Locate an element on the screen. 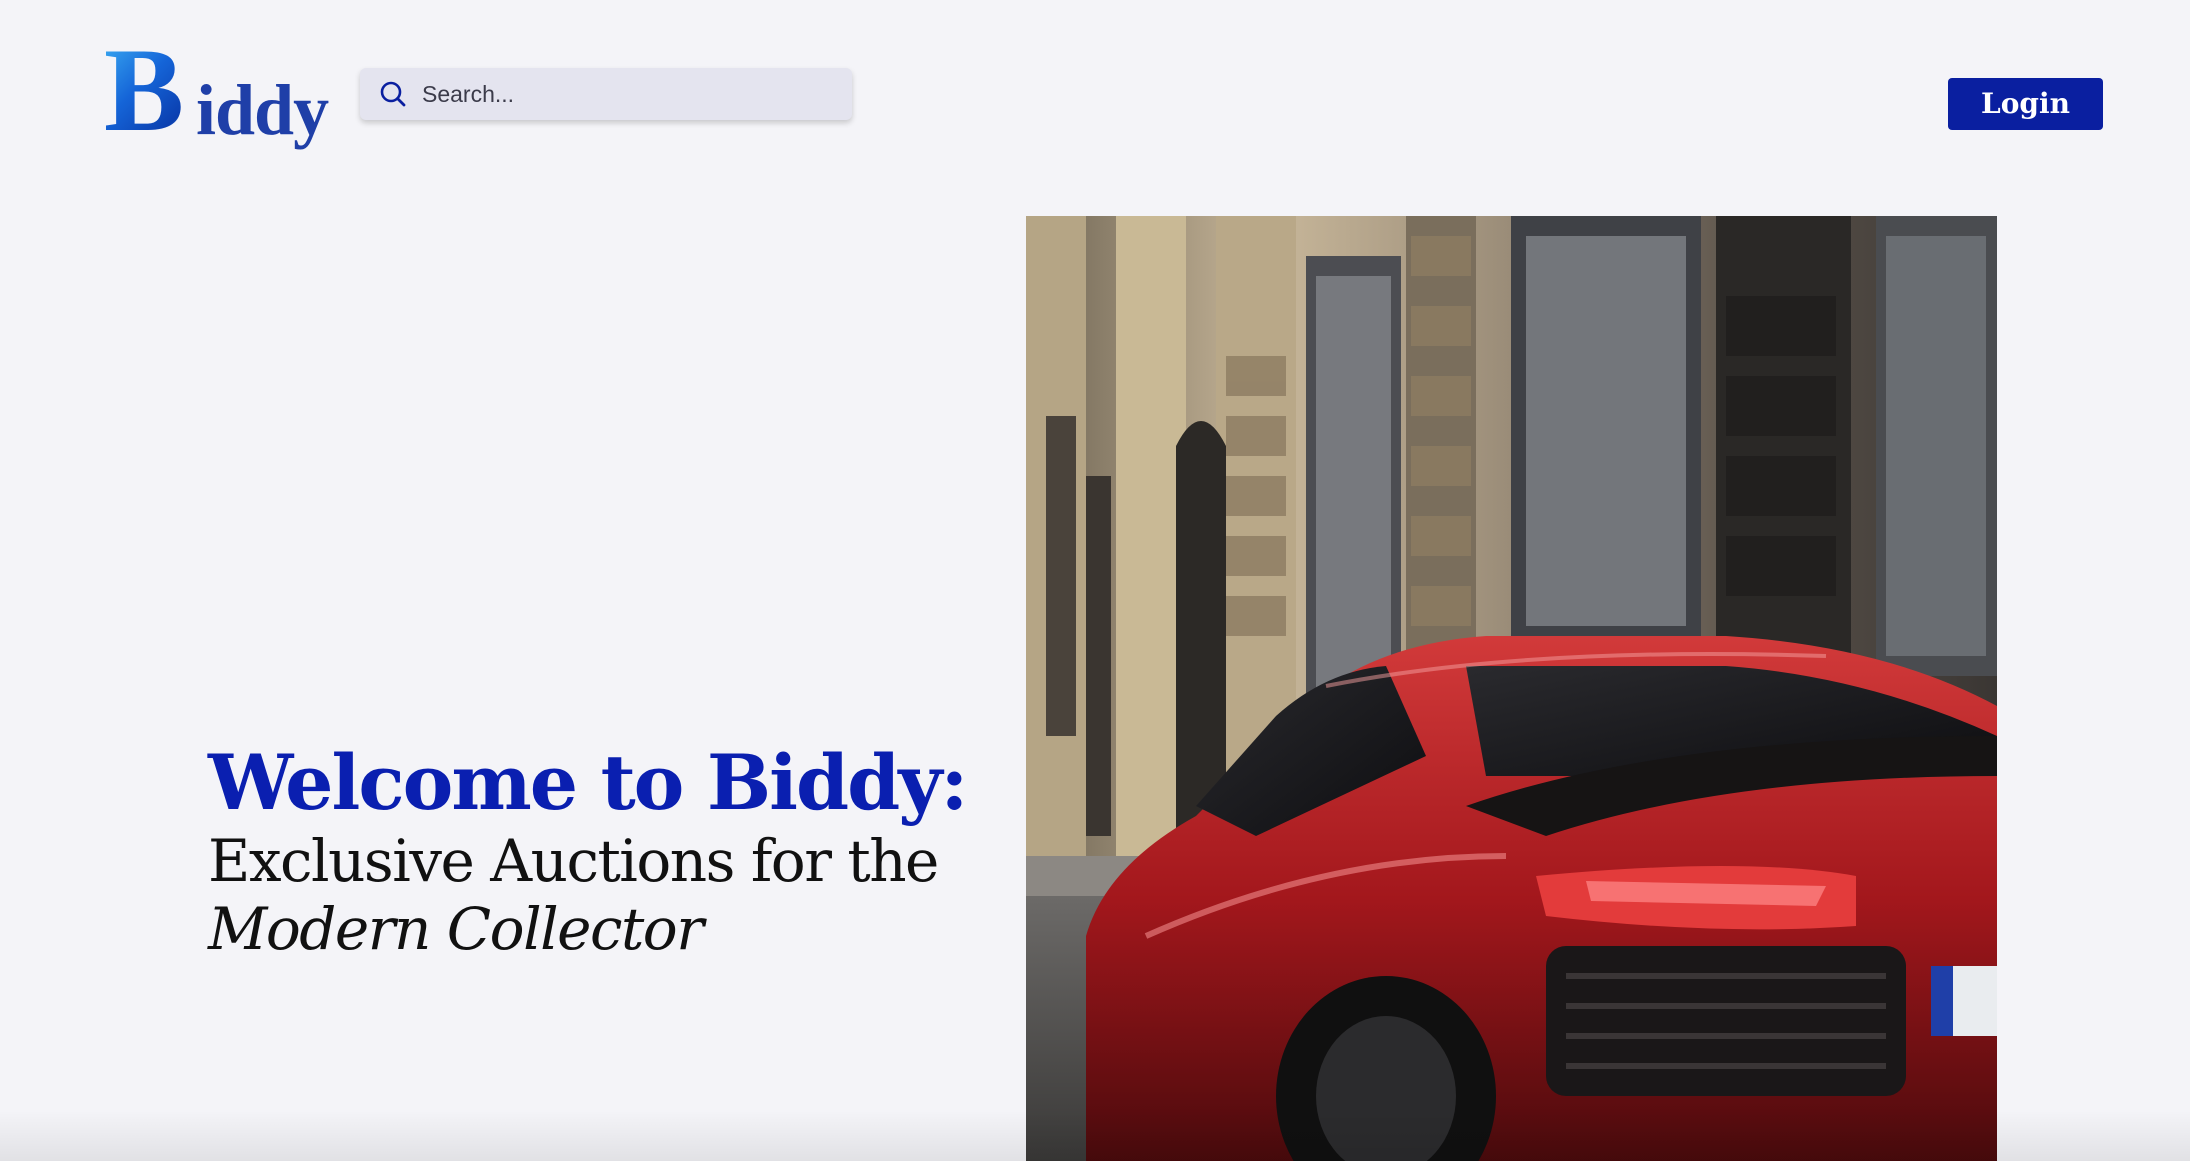 The width and height of the screenshot is (2190, 1161). logo-letter-b: B is located at coordinates (144, 89).